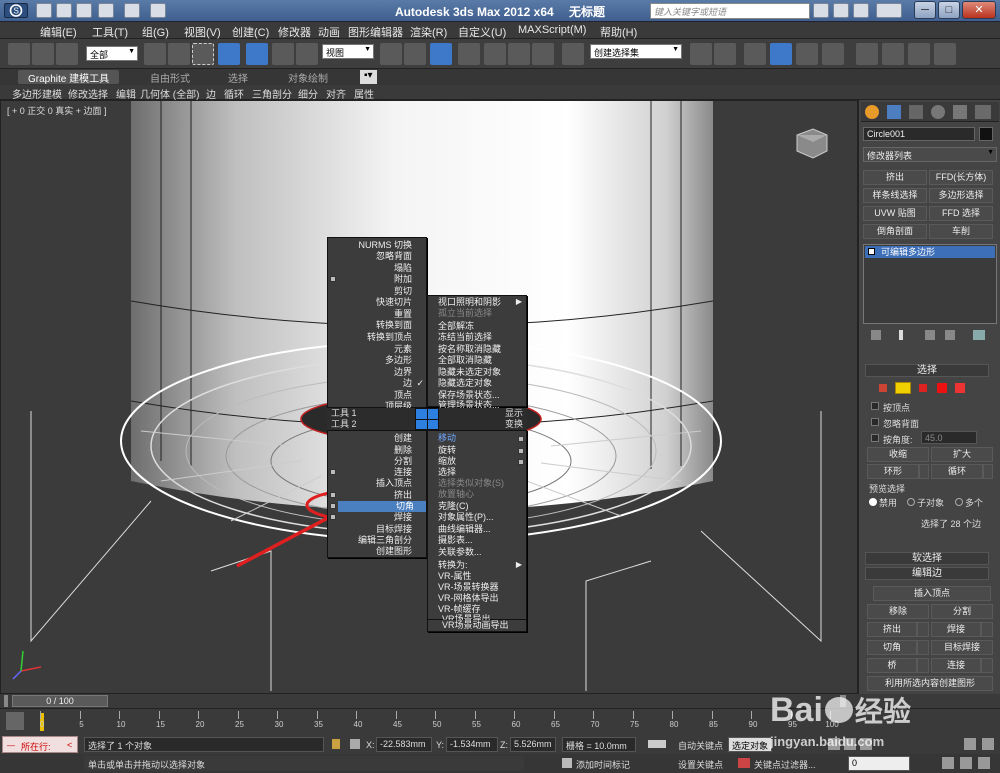 The image size is (1000, 773). What do you see at coordinates (875, 406) in the screenshot?
I see `by-vertex-checkbox` at bounding box center [875, 406].